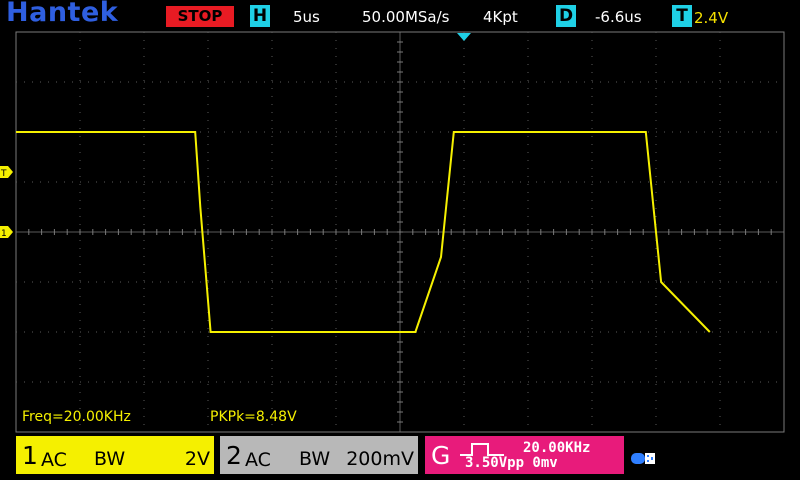 Image resolution: width=800 pixels, height=480 pixels. What do you see at coordinates (197, 459) in the screenshot?
I see `ch1-scale: 2V` at bounding box center [197, 459].